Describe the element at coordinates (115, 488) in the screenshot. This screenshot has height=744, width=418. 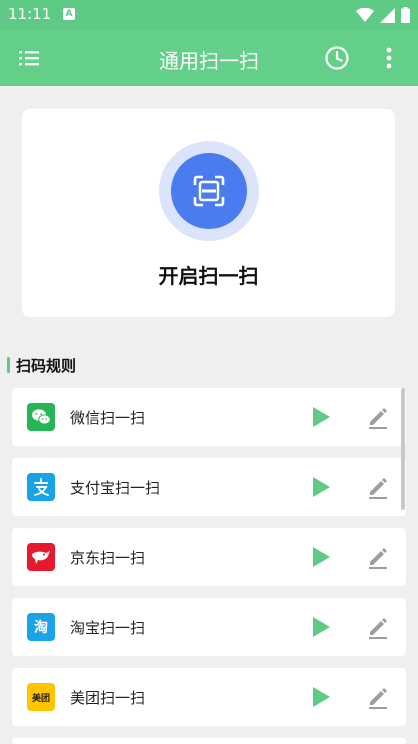
I see `rule-label: 支付宝扫一扫` at that location.